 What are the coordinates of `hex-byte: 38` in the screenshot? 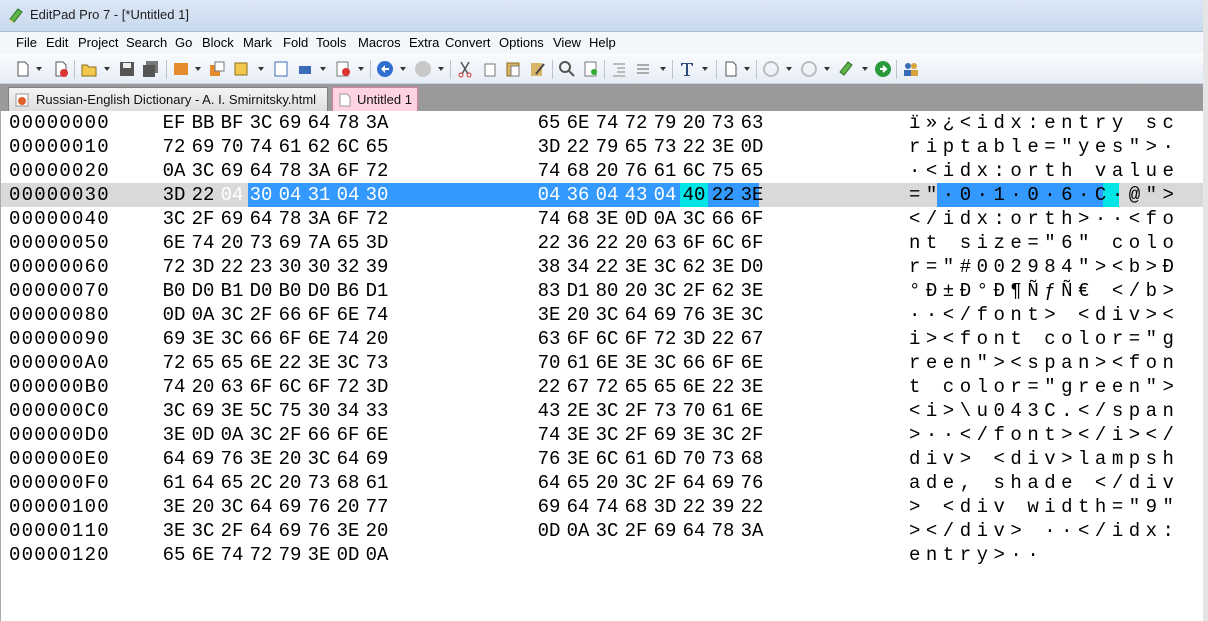 It's located at (549, 267).